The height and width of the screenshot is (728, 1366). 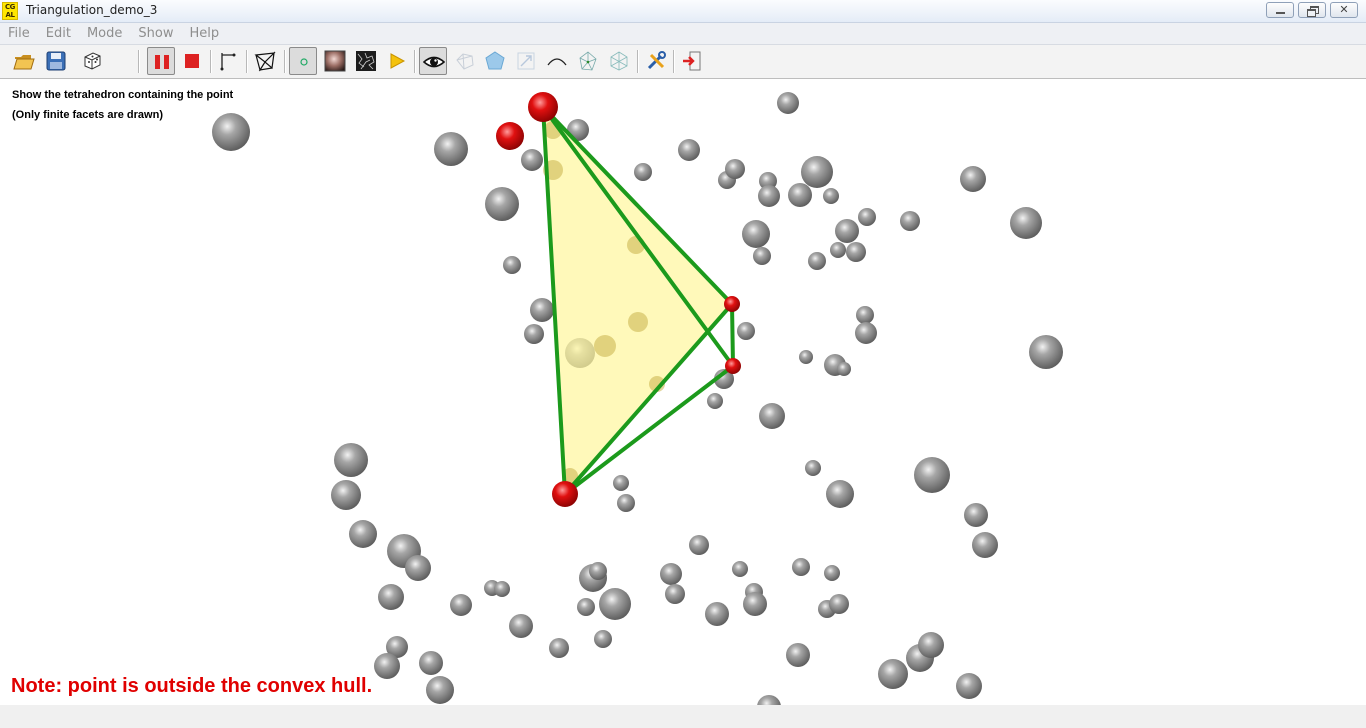 I want to click on menu-file: File, so click(x=19, y=33).